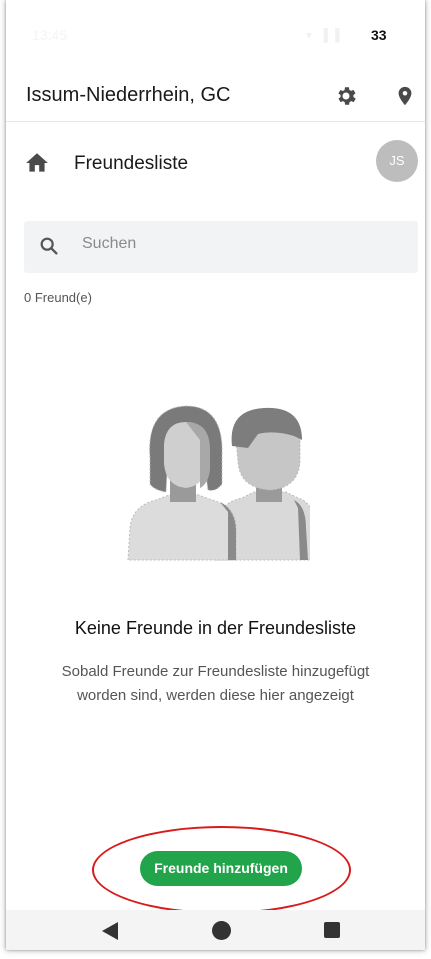 The height and width of the screenshot is (959, 431). I want to click on avatar: JS, so click(397, 161).